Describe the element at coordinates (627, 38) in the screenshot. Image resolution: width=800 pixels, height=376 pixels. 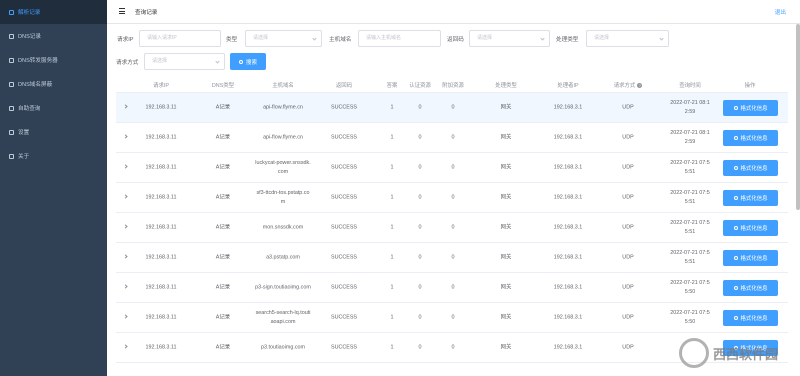
I see `process-type-select: 请选择` at that location.